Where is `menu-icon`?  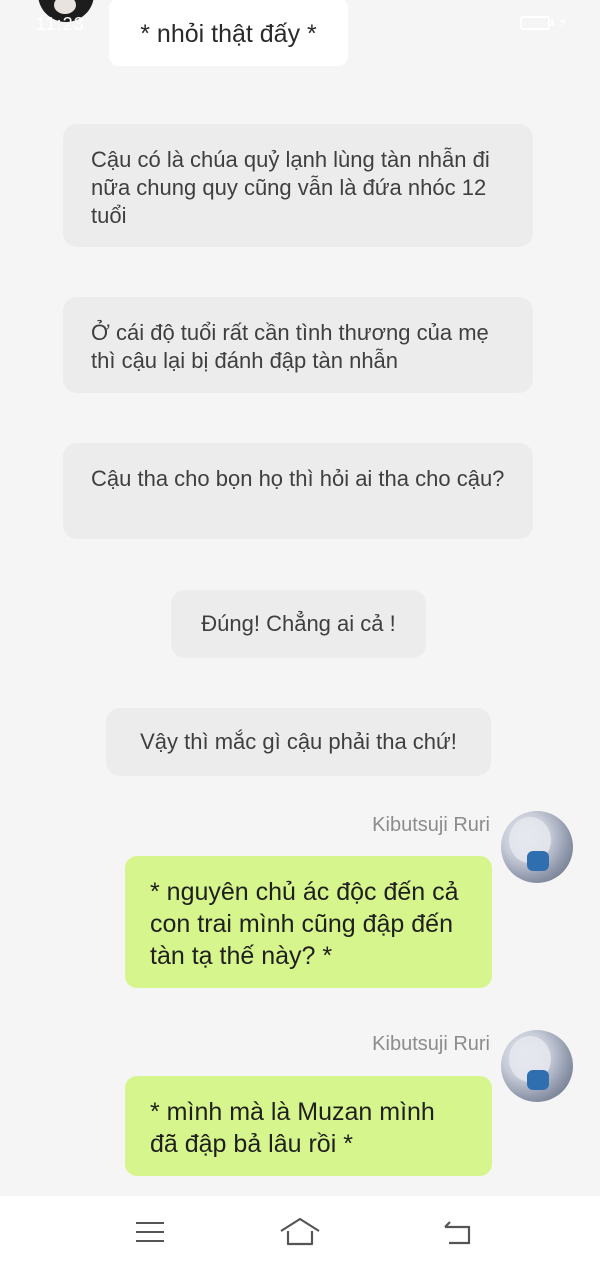
menu-icon is located at coordinates (150, 1231).